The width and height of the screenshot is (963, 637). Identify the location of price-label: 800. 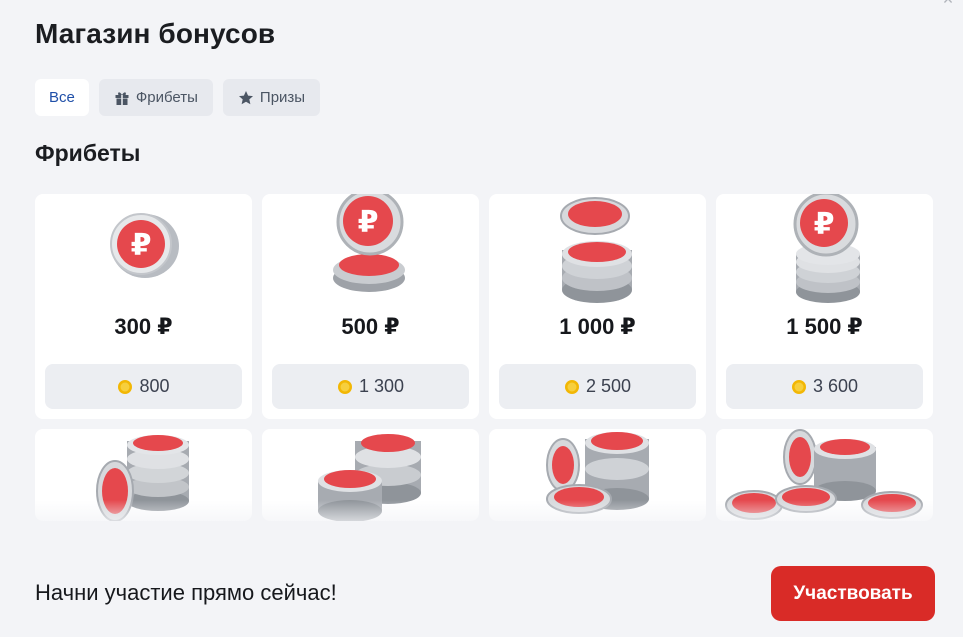
(154, 386).